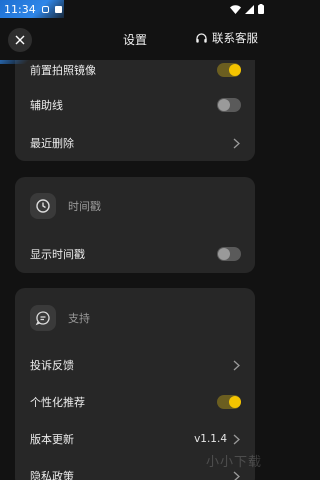 This screenshot has height=480, width=320. What do you see at coordinates (261, 9) in the screenshot?
I see `battery-icon` at bounding box center [261, 9].